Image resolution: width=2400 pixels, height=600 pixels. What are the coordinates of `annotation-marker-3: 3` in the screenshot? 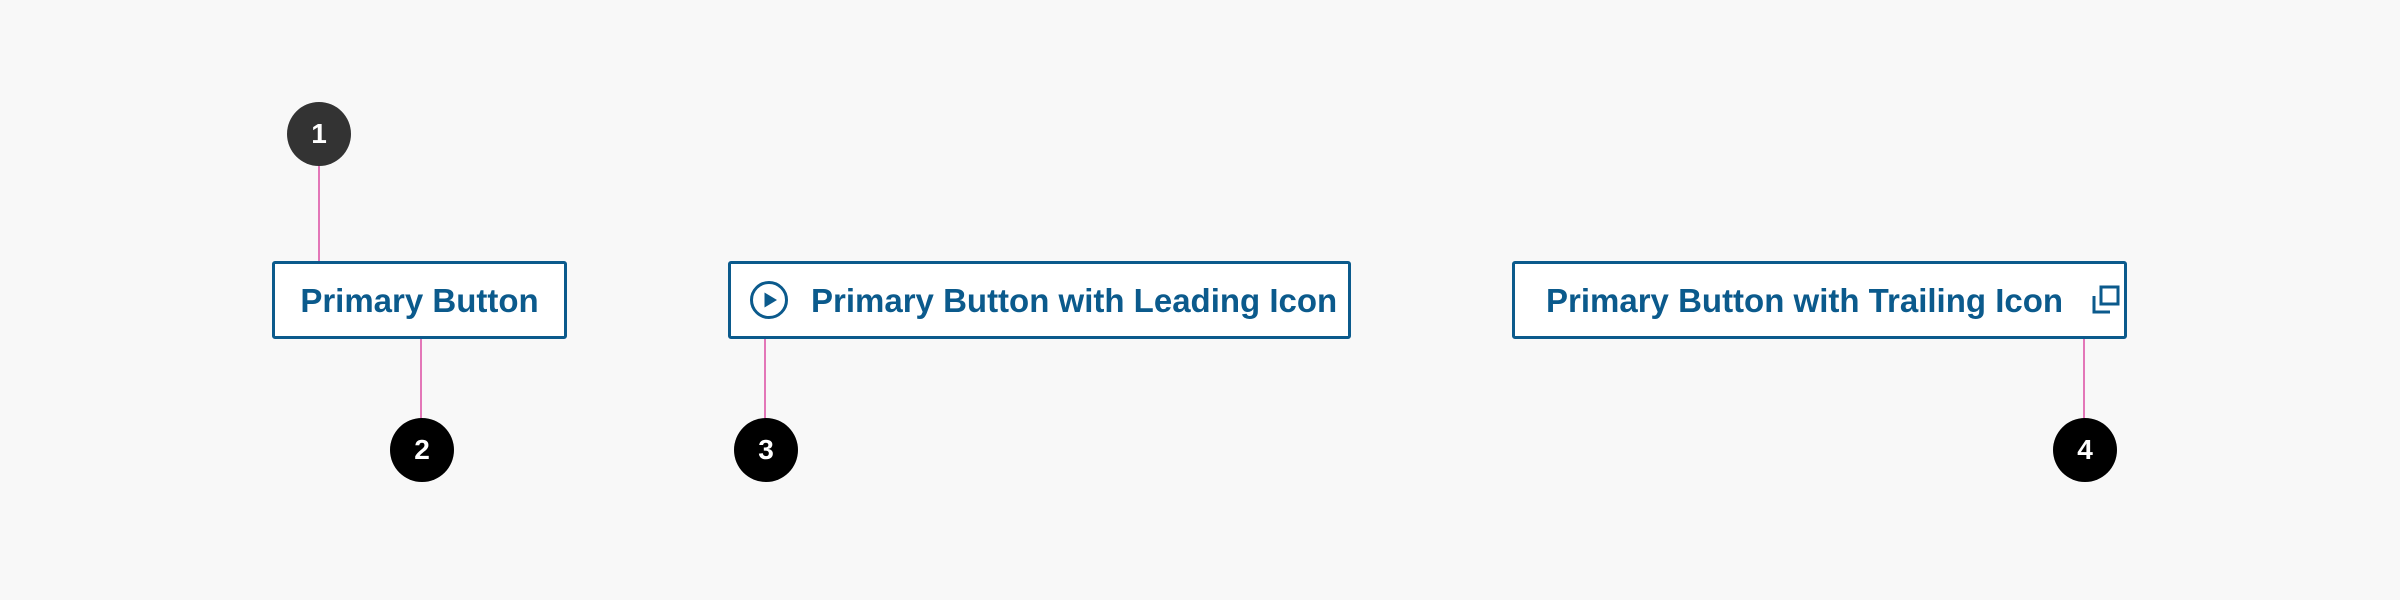 It's located at (766, 450).